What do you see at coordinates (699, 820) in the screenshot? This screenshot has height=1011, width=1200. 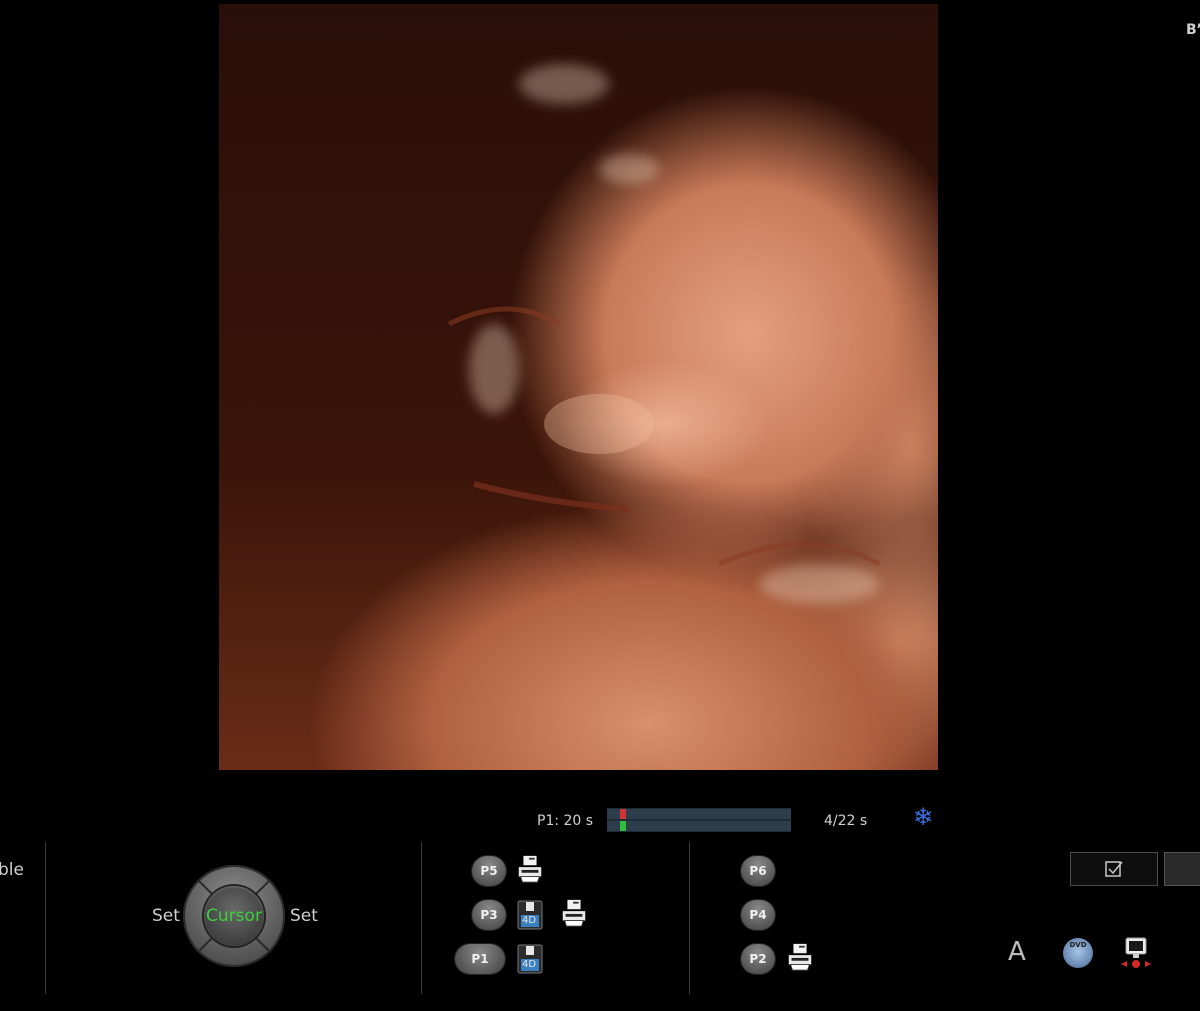 I see `cine-scrollbar` at bounding box center [699, 820].